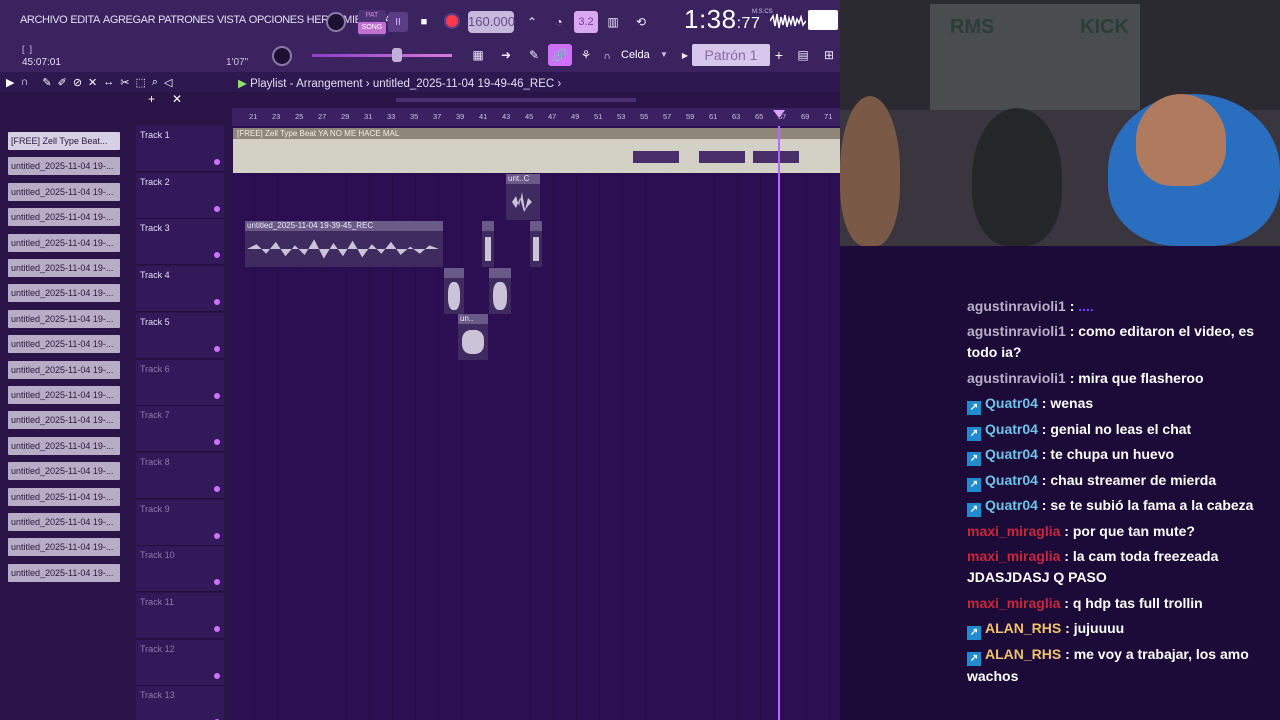 This screenshot has width=1280, height=720. I want to click on master-volume-knob, so click(336, 22).